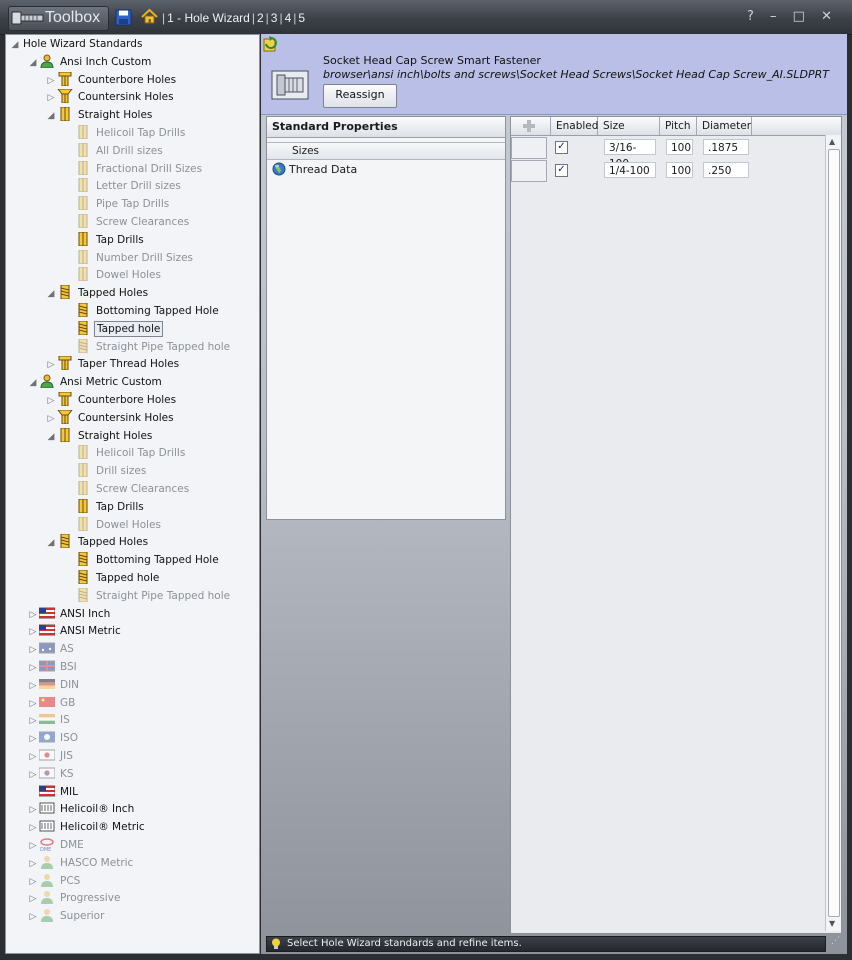 Image resolution: width=852 pixels, height=960 pixels. Describe the element at coordinates (123, 17) in the screenshot. I see `save-icon` at that location.